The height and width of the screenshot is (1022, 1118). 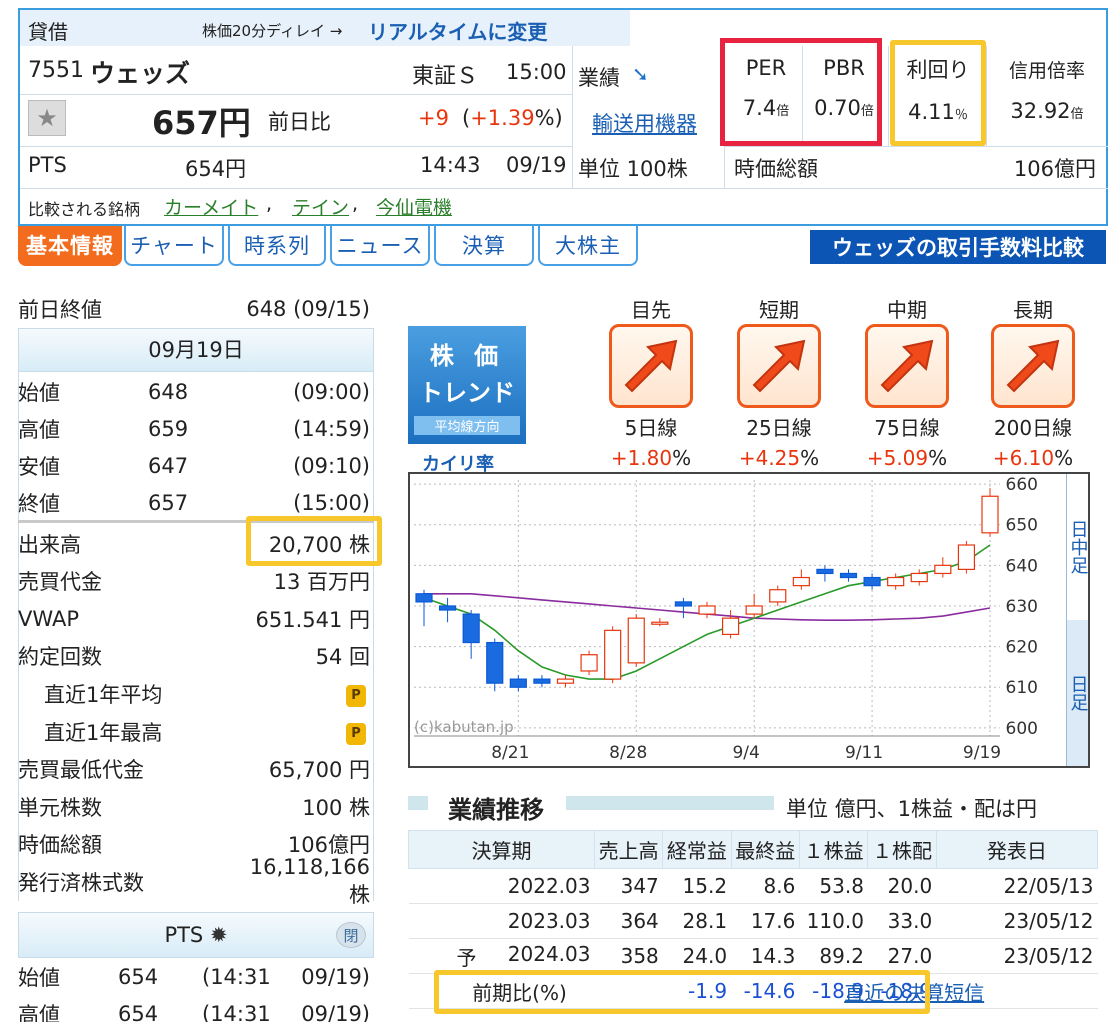 What do you see at coordinates (39, 392) in the screenshot?
I see `ohlc-label: 始値` at bounding box center [39, 392].